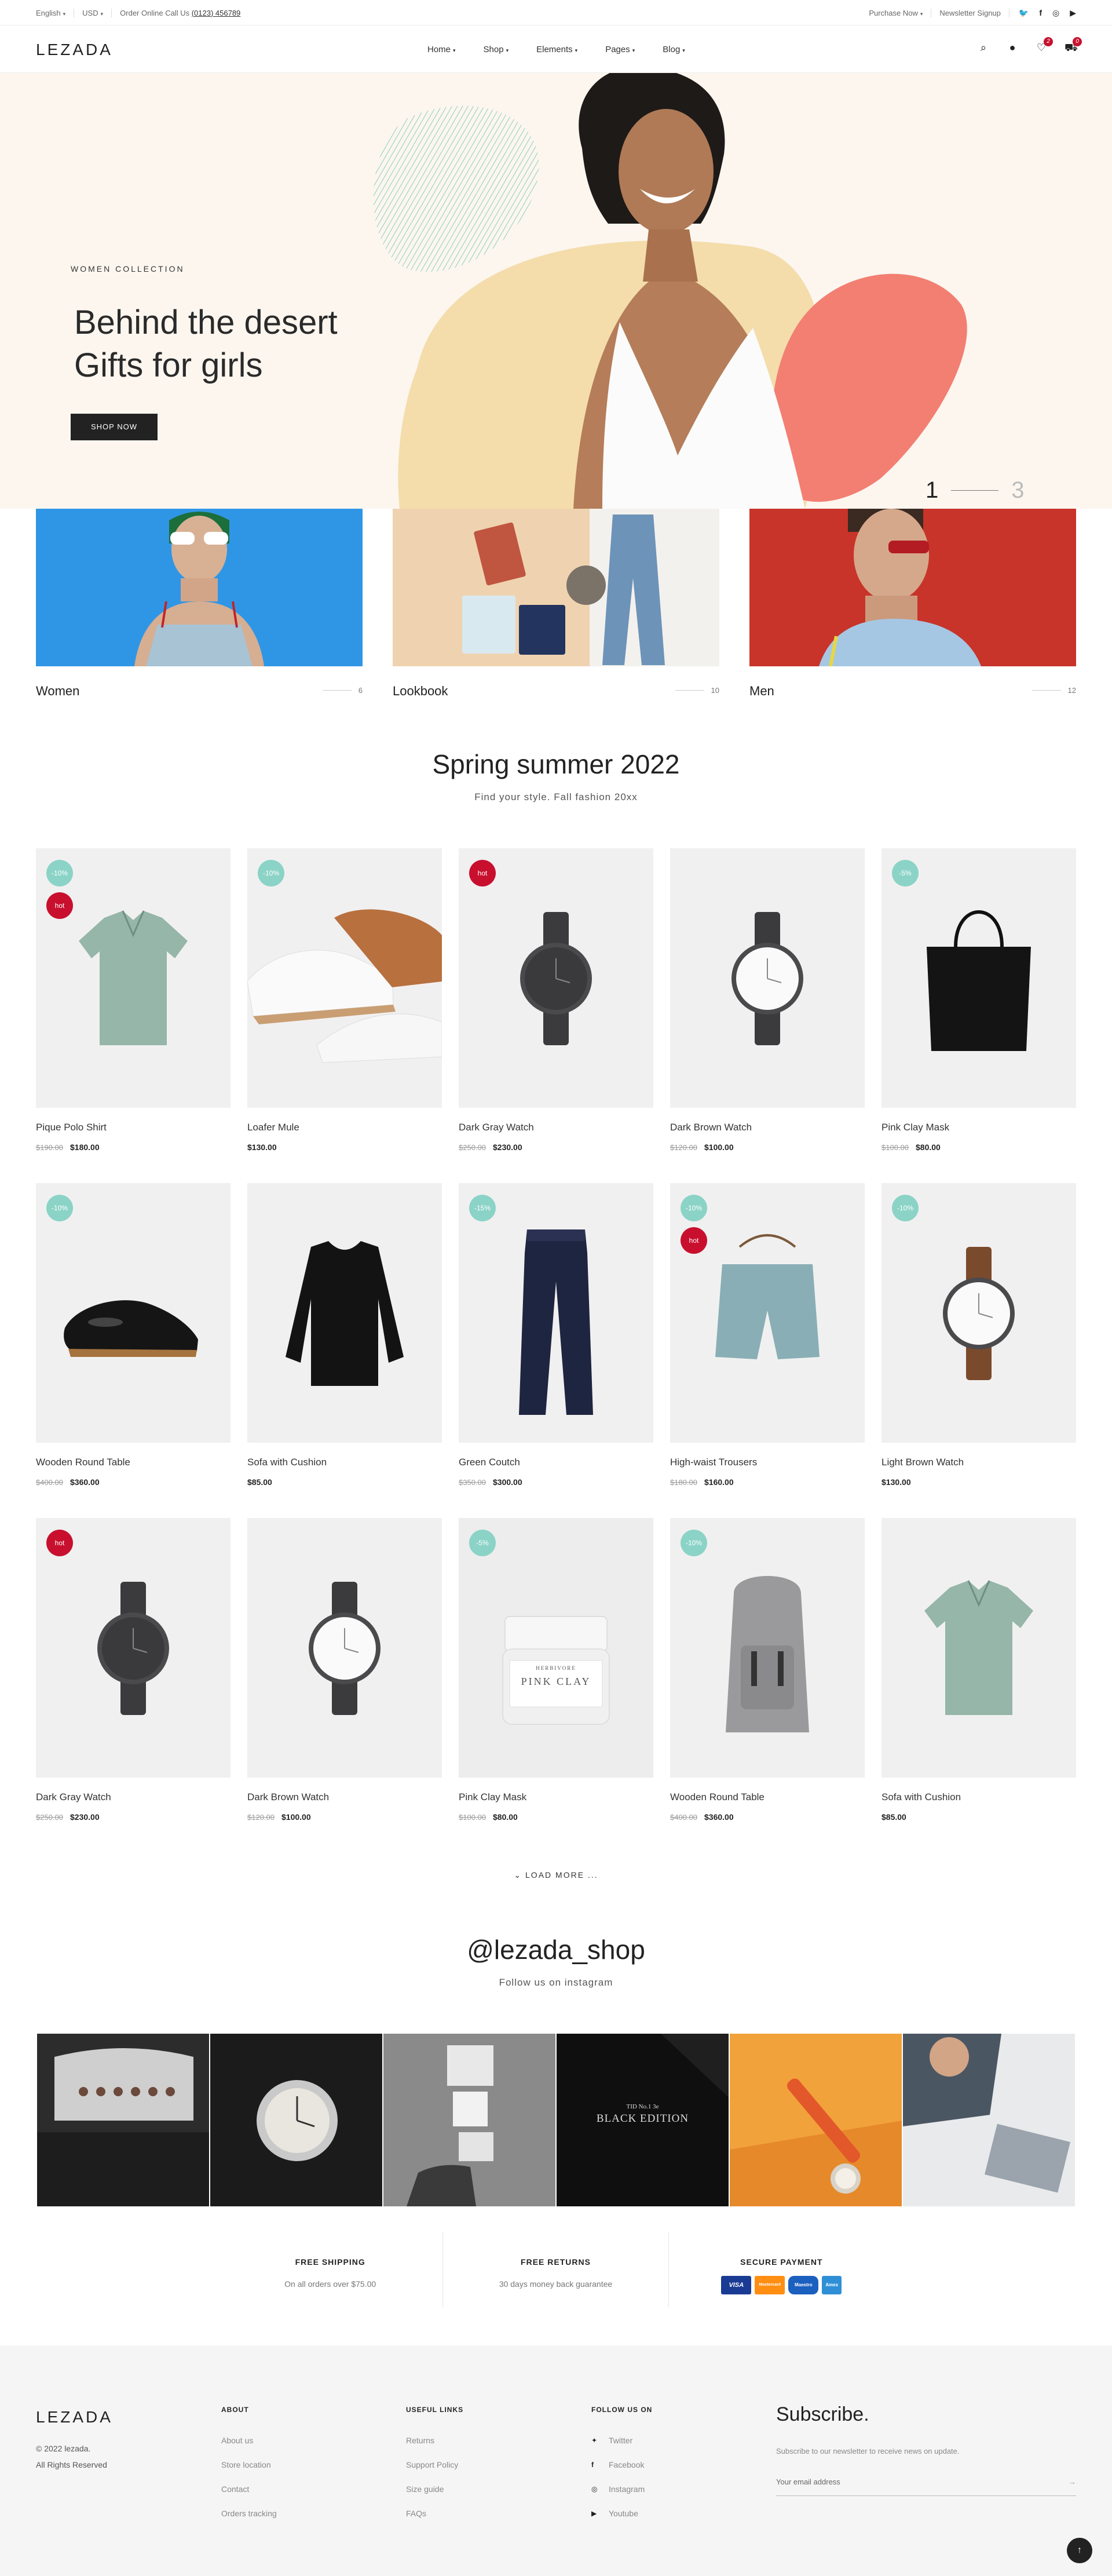 The image size is (1112, 2576). I want to click on twitter-icon: 🐦, so click(1024, 13).